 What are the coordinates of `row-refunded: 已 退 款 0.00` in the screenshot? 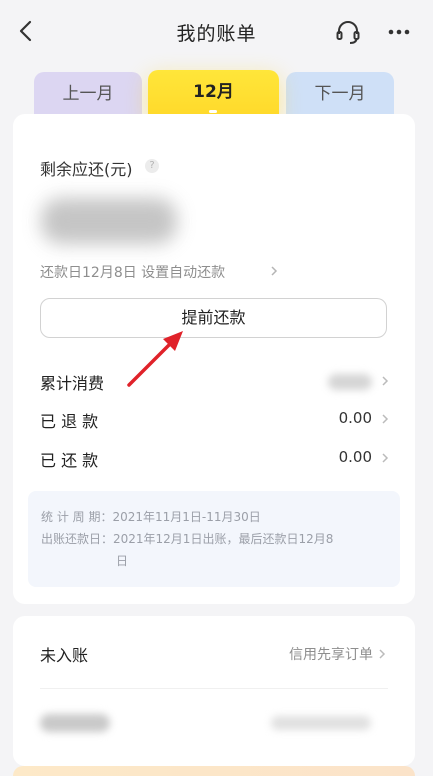 It's located at (215, 420).